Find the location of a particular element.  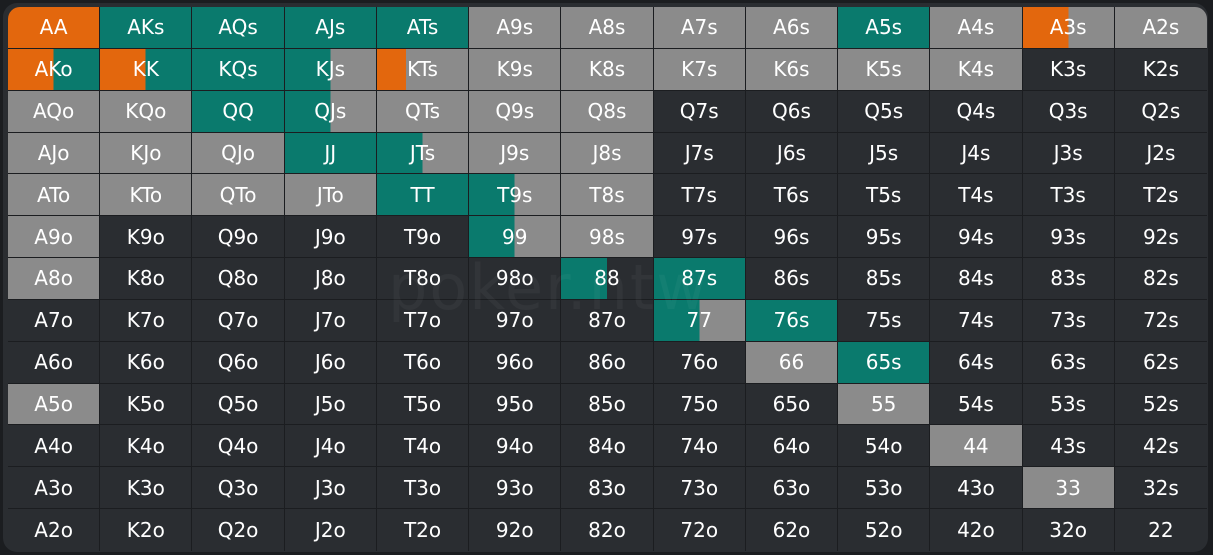

hand-cell-93s: 93s is located at coordinates (1068, 237).